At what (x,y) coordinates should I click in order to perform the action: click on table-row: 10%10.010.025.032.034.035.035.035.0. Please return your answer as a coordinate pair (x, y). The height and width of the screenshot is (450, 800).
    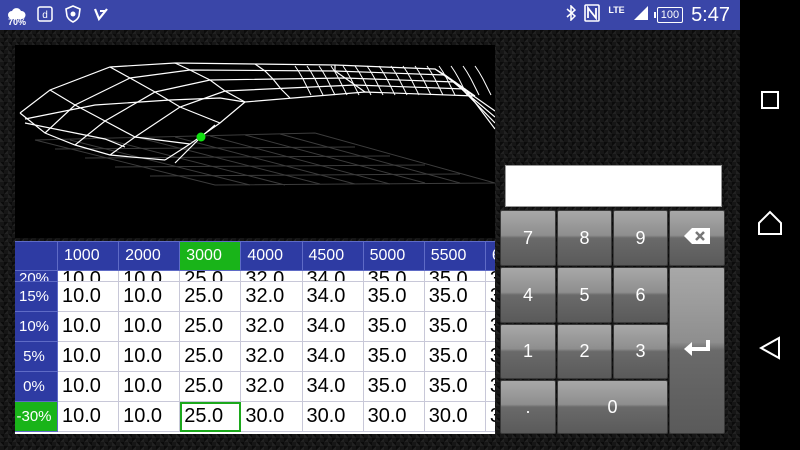
    Looking at the image, I should click on (255, 326).